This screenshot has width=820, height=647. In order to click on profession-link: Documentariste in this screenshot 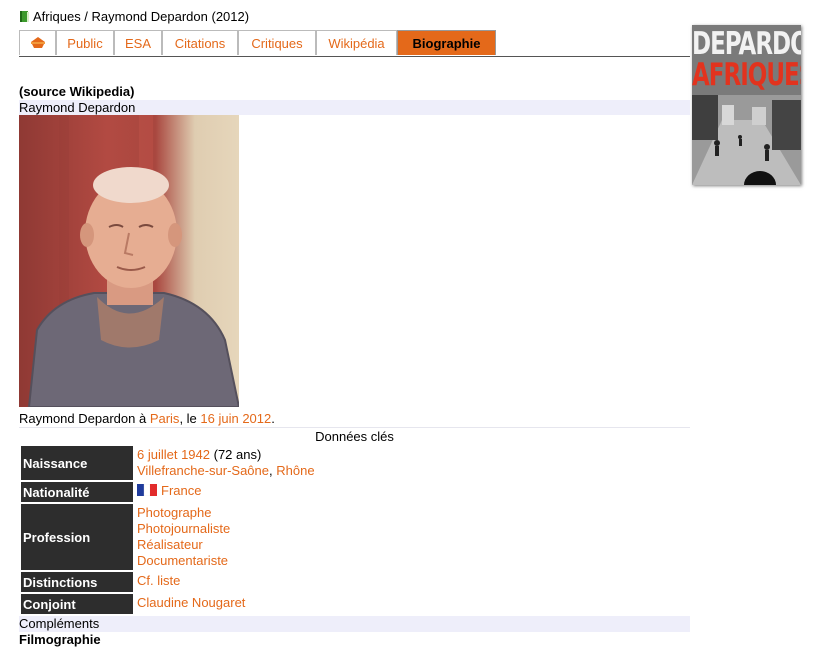, I will do `click(182, 560)`.